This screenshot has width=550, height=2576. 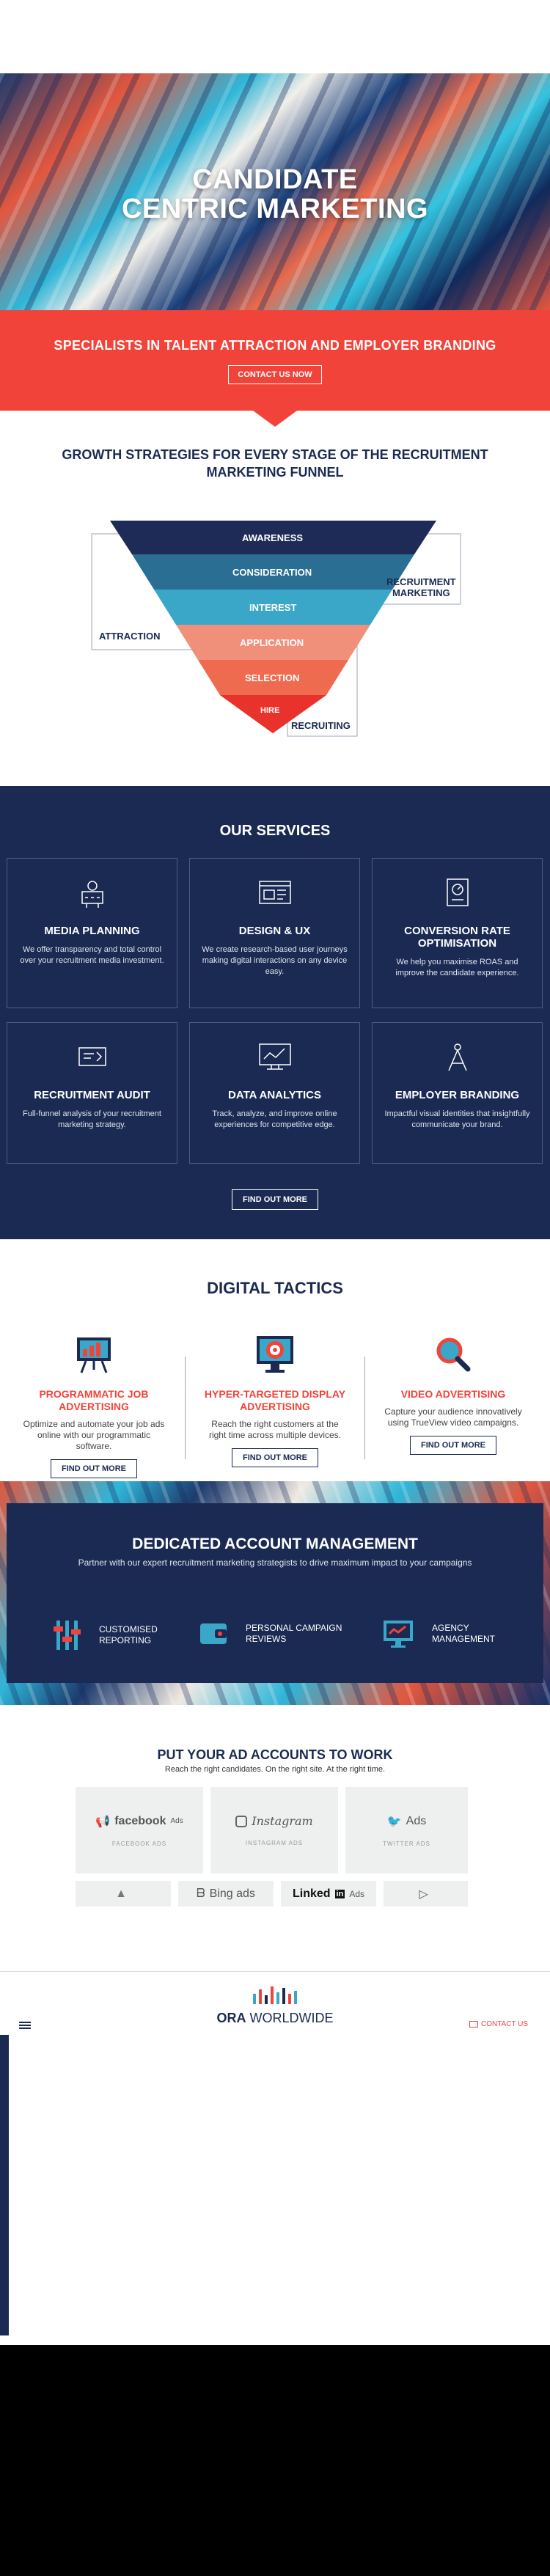 I want to click on page-bottom-blank, so click(x=275, y=2460).